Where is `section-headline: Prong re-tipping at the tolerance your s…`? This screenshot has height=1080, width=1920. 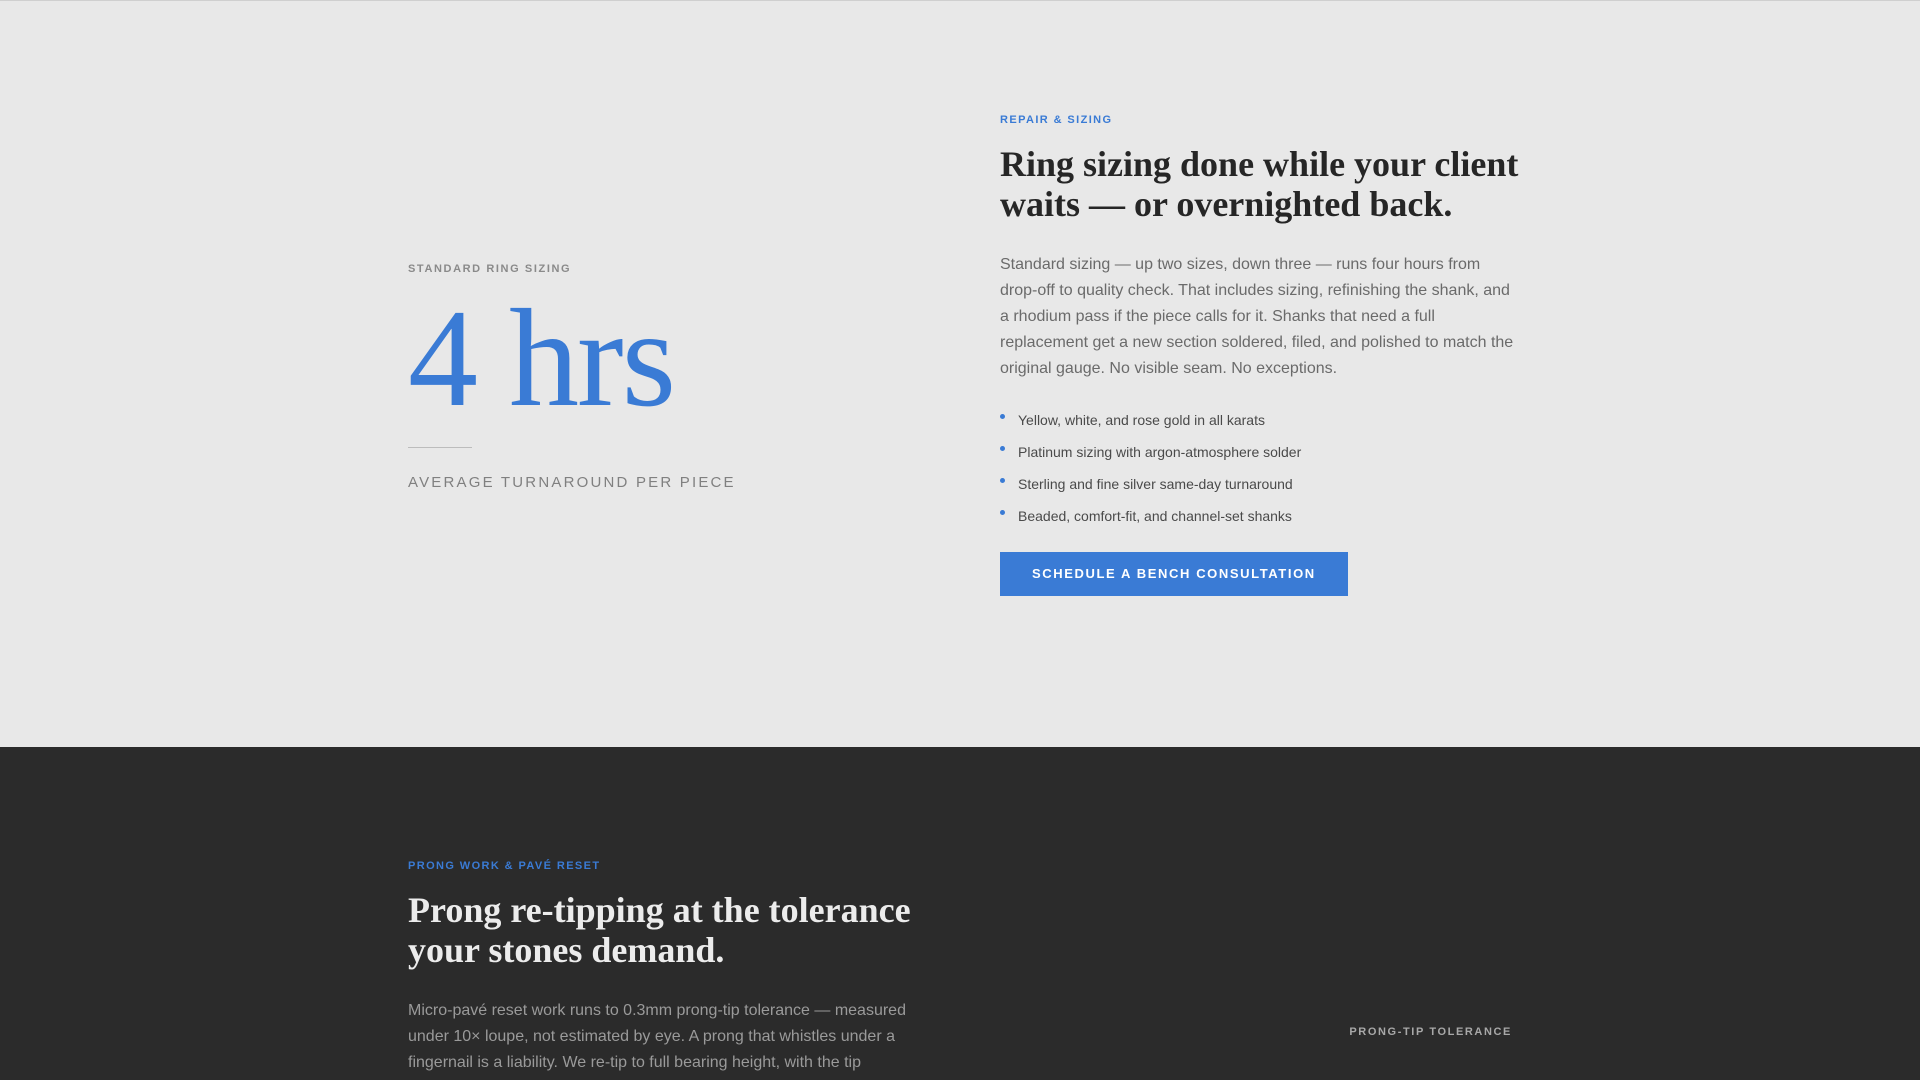
section-headline: Prong re-tipping at the tolerance your s… is located at coordinates (659, 930).